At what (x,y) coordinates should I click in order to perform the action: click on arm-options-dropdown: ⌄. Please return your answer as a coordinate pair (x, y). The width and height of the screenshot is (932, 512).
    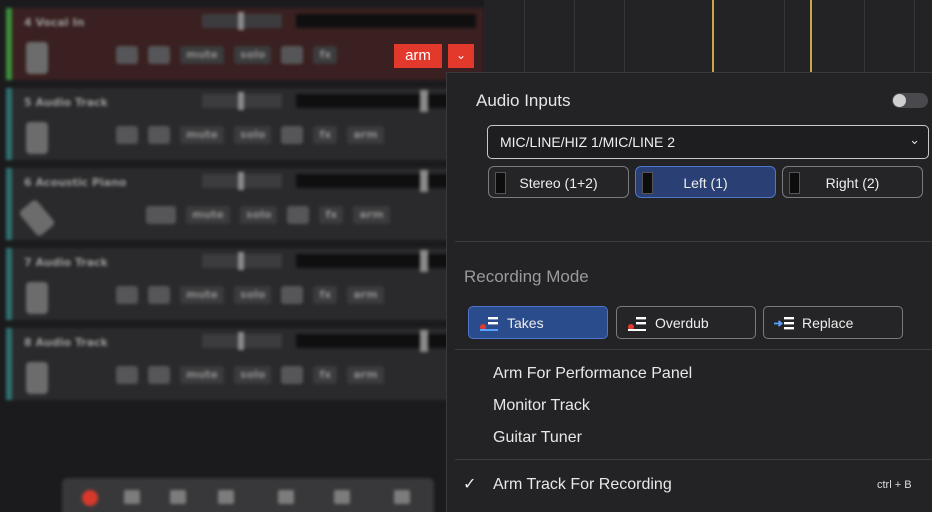
    Looking at the image, I should click on (461, 56).